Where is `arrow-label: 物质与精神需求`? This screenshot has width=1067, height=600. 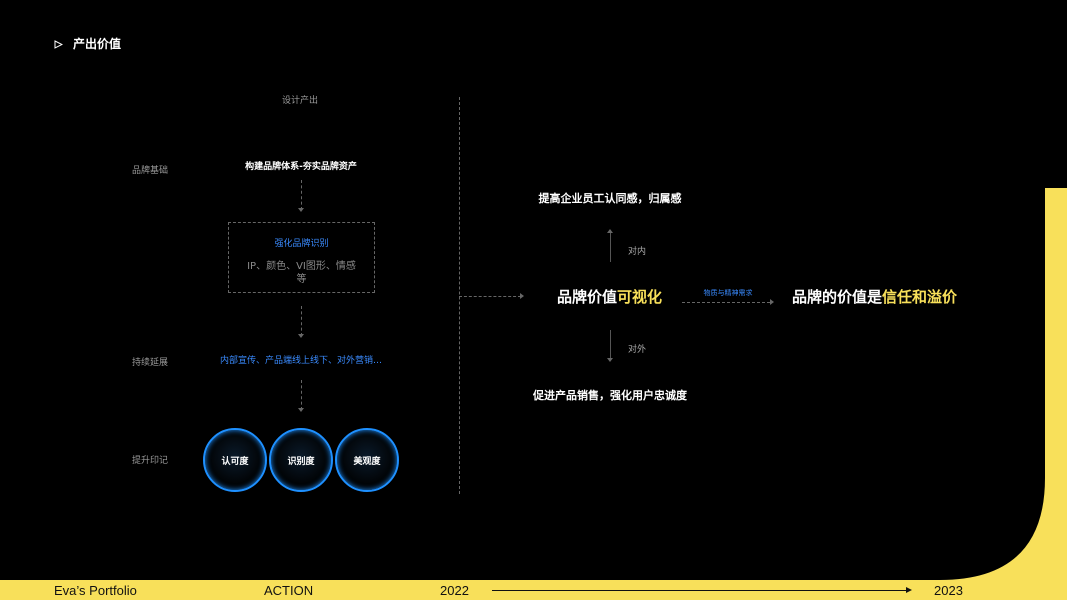
arrow-label: 物质与精神需求 is located at coordinates (728, 293).